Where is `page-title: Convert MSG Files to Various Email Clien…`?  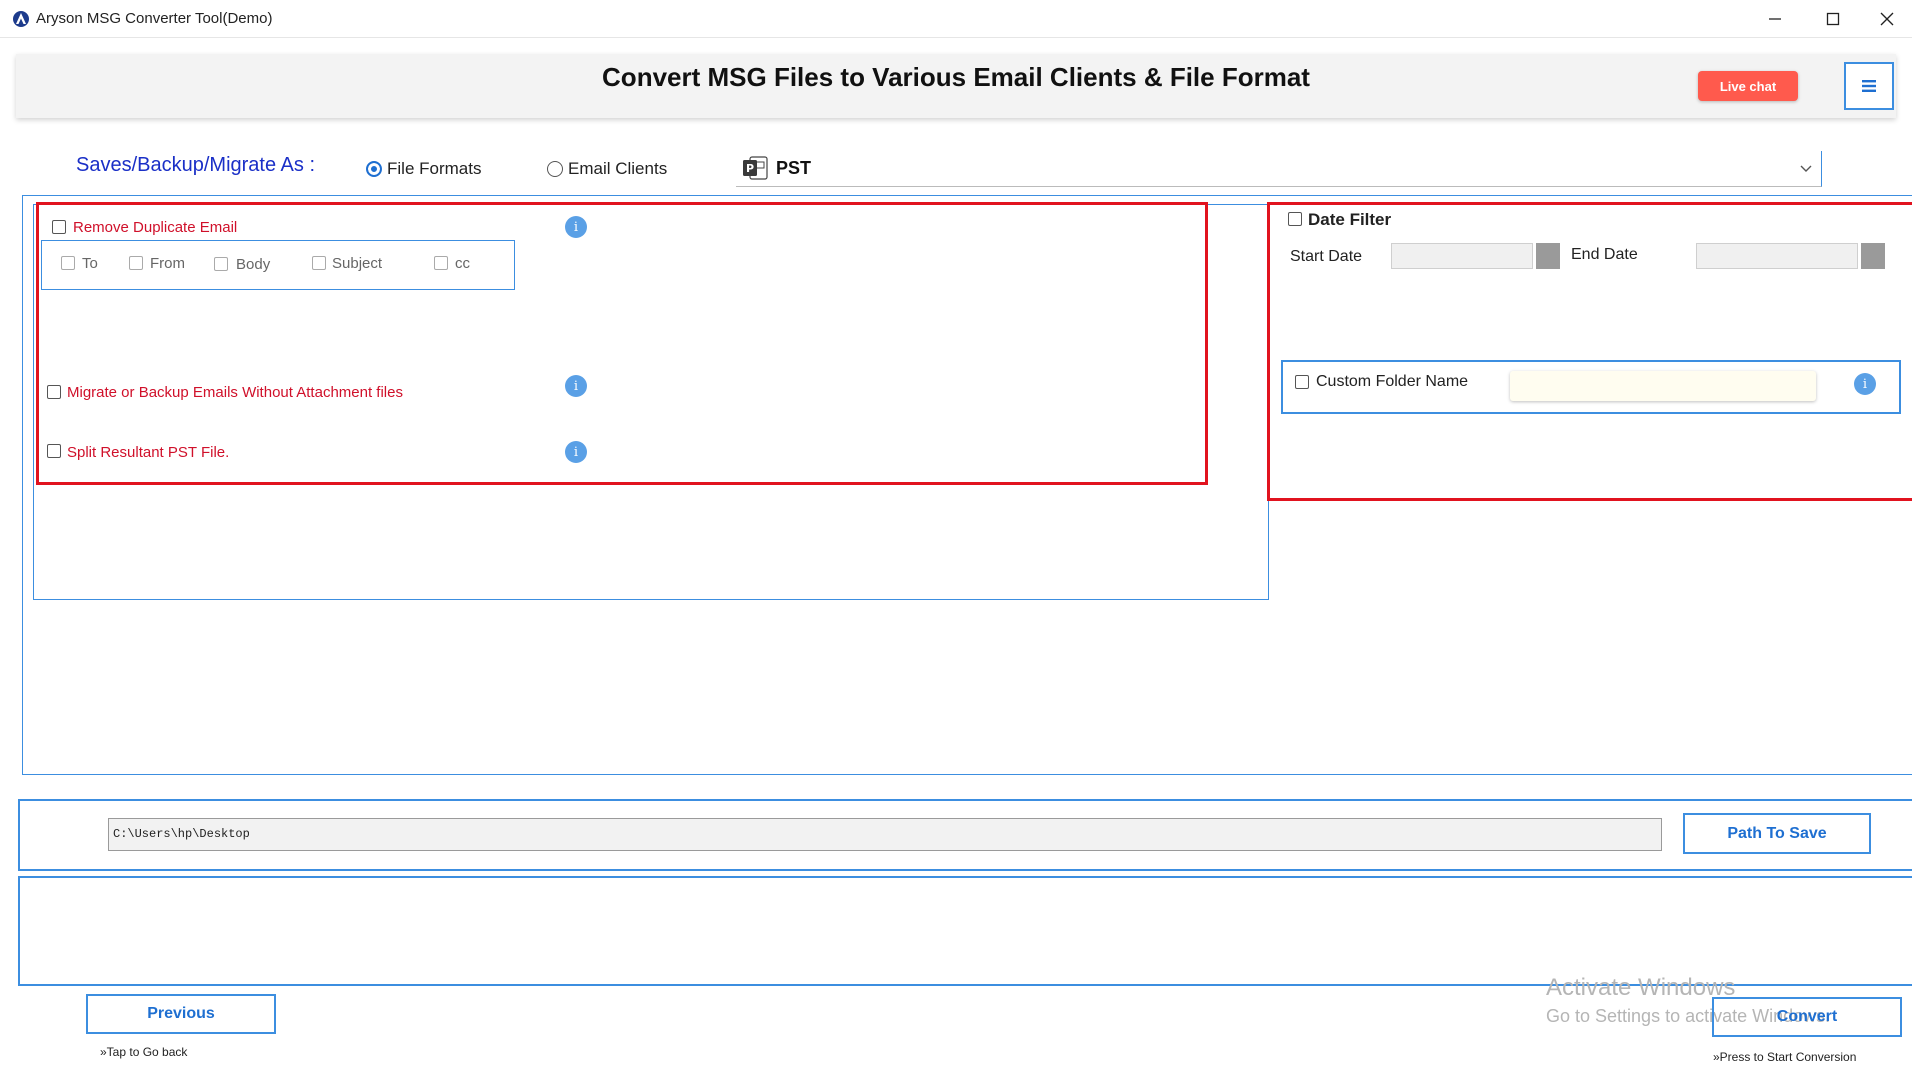
page-title: Convert MSG Files to Various Email Clien… is located at coordinates (956, 77).